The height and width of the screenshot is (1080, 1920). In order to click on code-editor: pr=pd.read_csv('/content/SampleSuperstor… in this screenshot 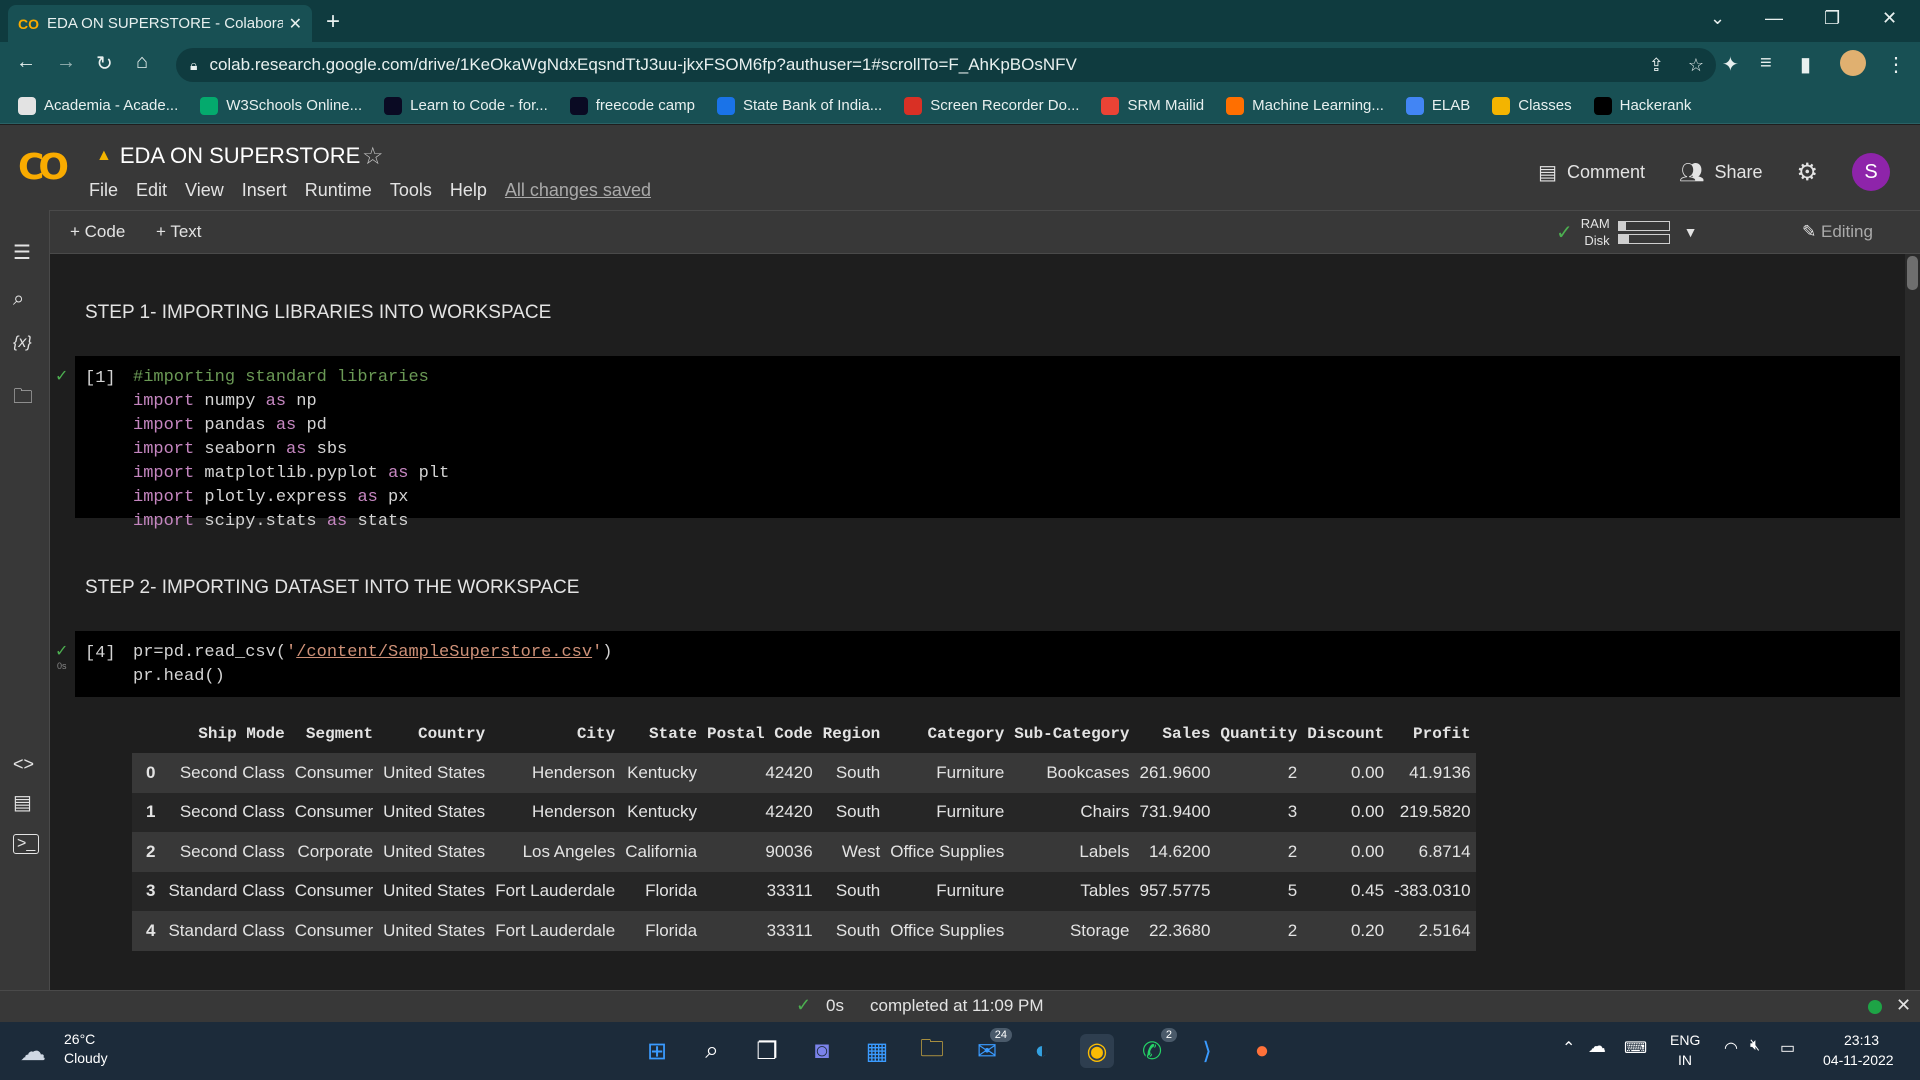, I will do `click(373, 665)`.